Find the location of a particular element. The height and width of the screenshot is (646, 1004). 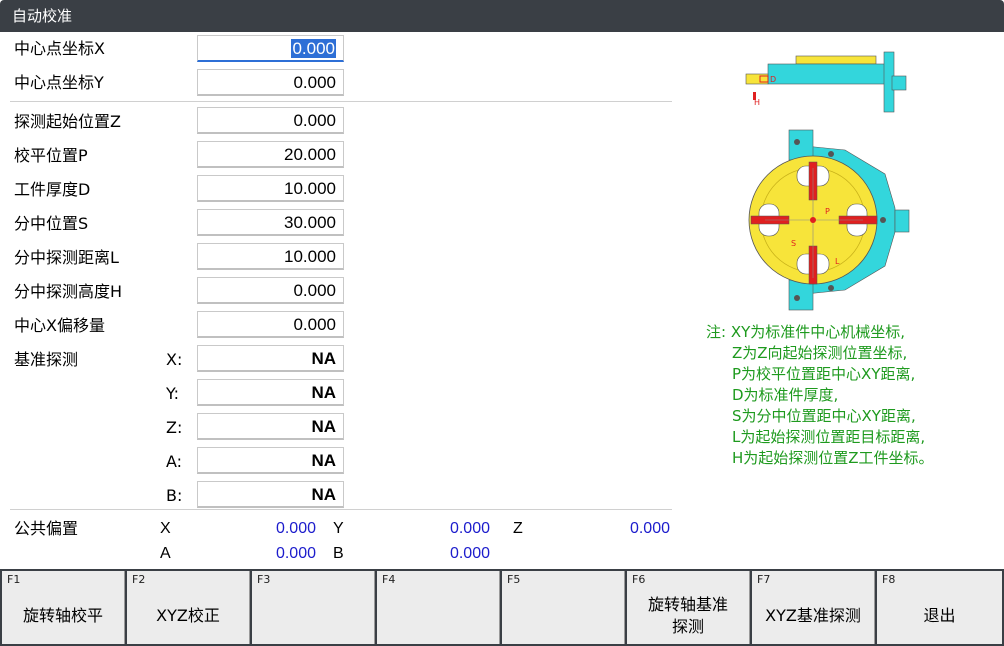

f1-key-label: F1 is located at coordinates (14, 579).